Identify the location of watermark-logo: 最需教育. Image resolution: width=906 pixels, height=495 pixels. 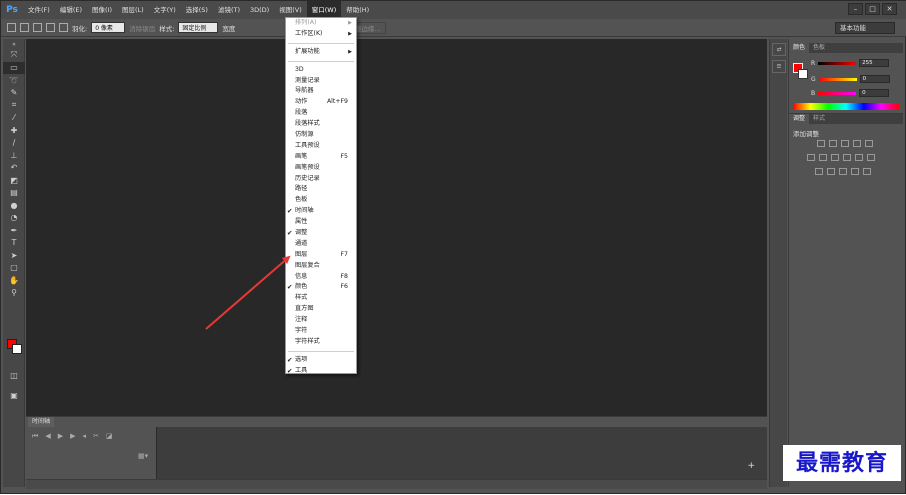
(842, 463).